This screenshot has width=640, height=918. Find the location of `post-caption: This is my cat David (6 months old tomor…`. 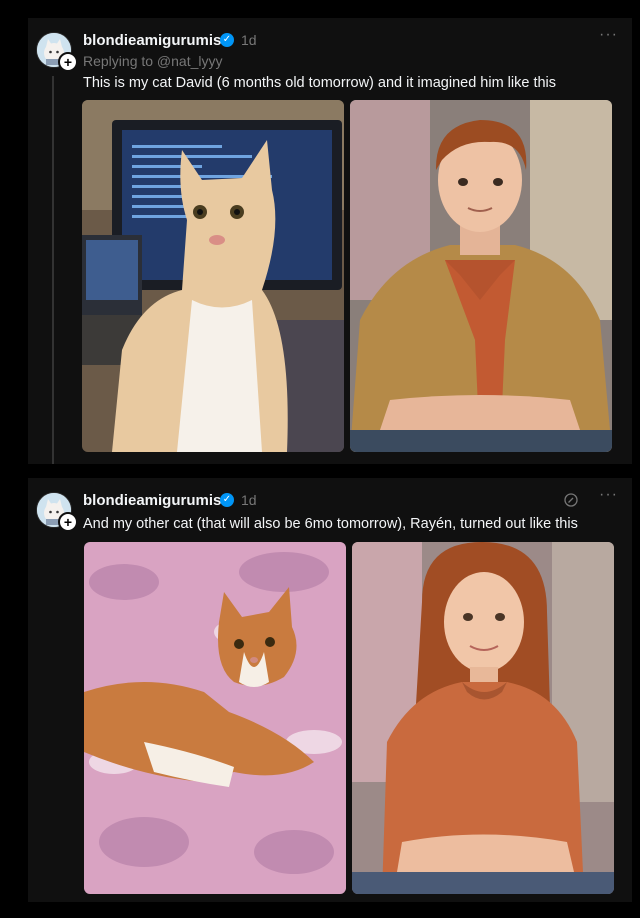

post-caption: This is my cat David (6 months old tomor… is located at coordinates (320, 83).